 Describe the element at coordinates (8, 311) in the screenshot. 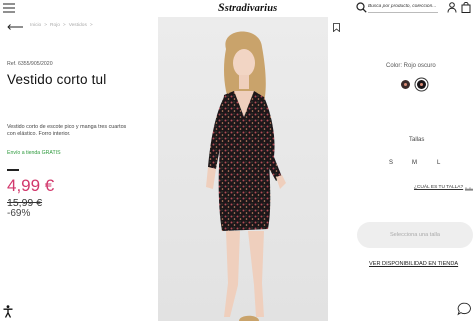

I see `accessibility-icon` at that location.